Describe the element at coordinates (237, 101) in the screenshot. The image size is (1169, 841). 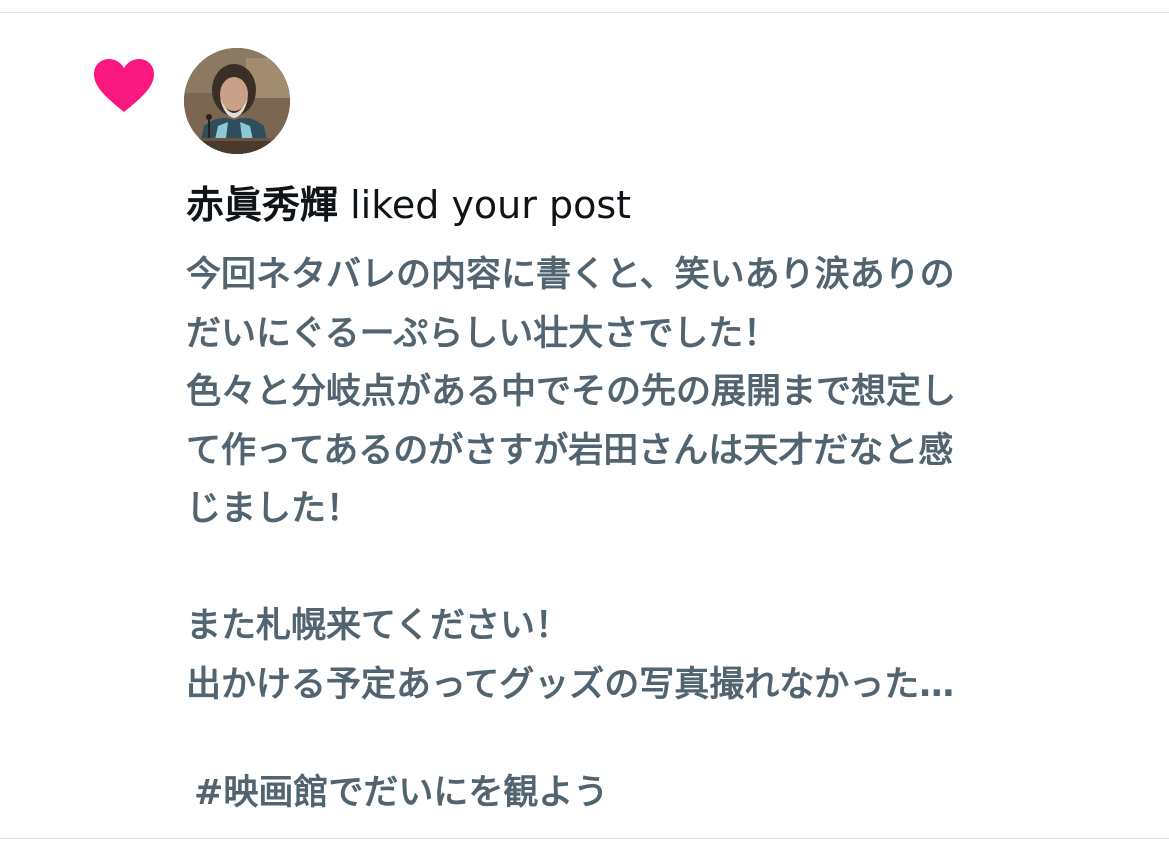
I see `user-avatar` at that location.